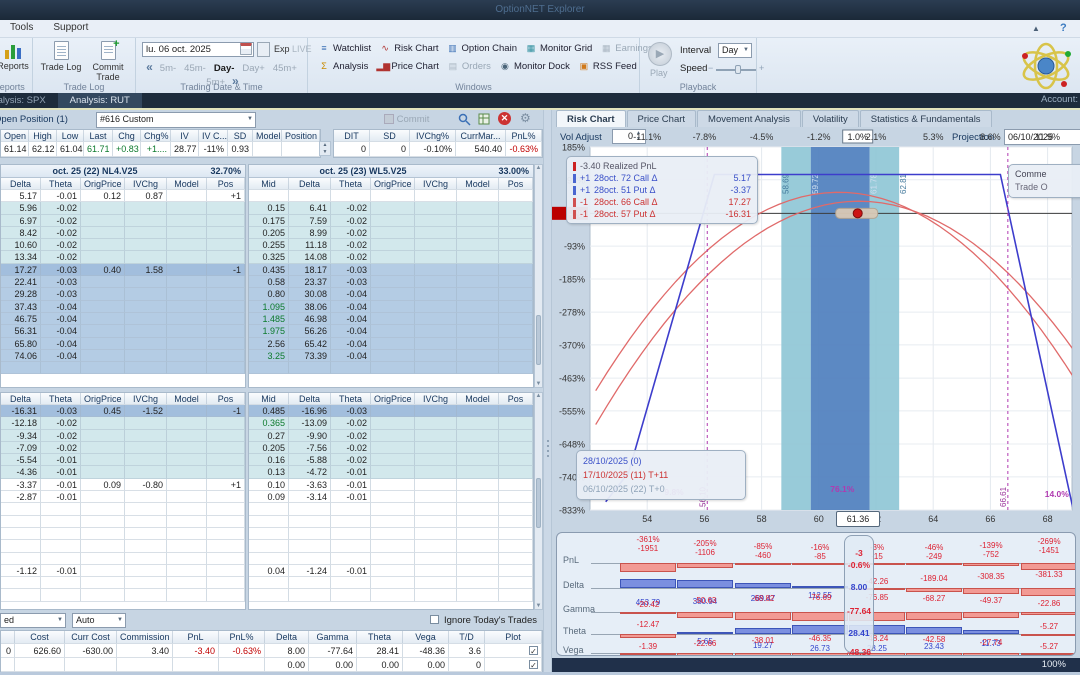  Describe the element at coordinates (156, 136) in the screenshot. I see `col-header: Chg%` at that location.